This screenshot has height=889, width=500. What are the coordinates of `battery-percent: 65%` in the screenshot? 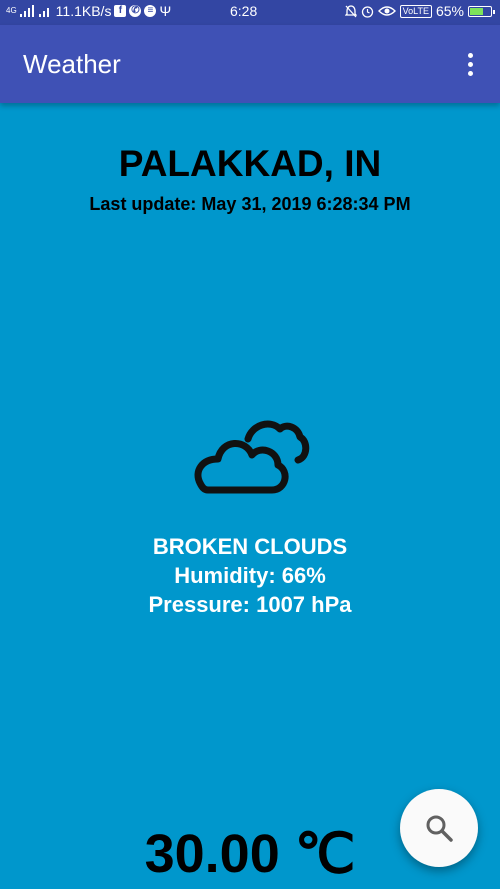 It's located at (449, 11).